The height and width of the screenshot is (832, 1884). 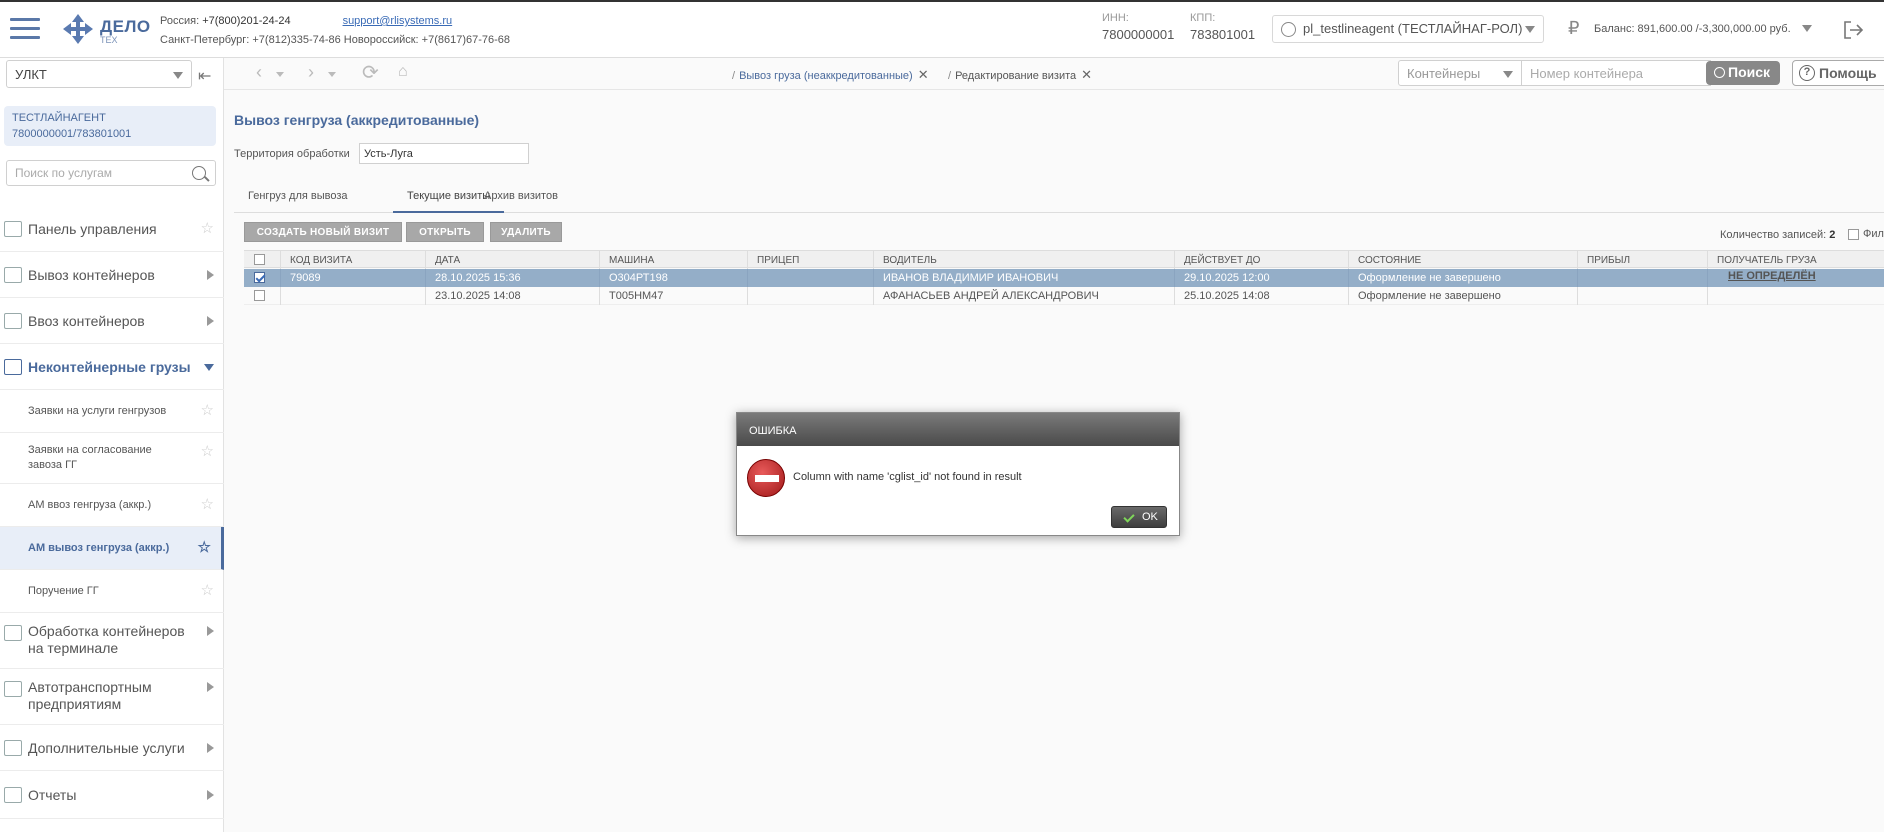 What do you see at coordinates (1015, 76) in the screenshot?
I see `breadcrumb-label: Редактирование визита` at bounding box center [1015, 76].